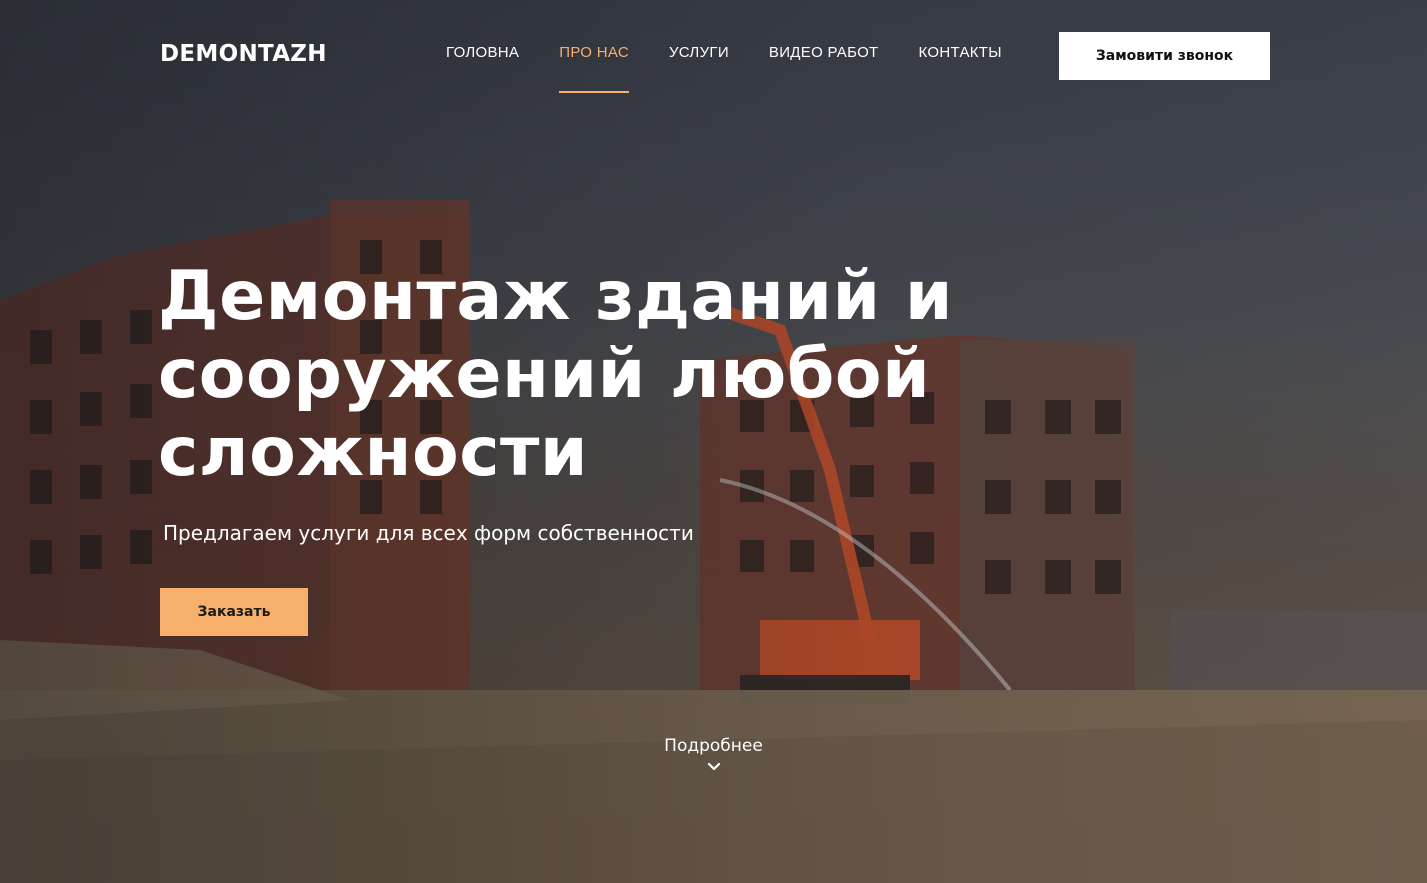 This screenshot has width=1427, height=883. Describe the element at coordinates (243, 54) in the screenshot. I see `site-logo: DEMONTAZH` at that location.